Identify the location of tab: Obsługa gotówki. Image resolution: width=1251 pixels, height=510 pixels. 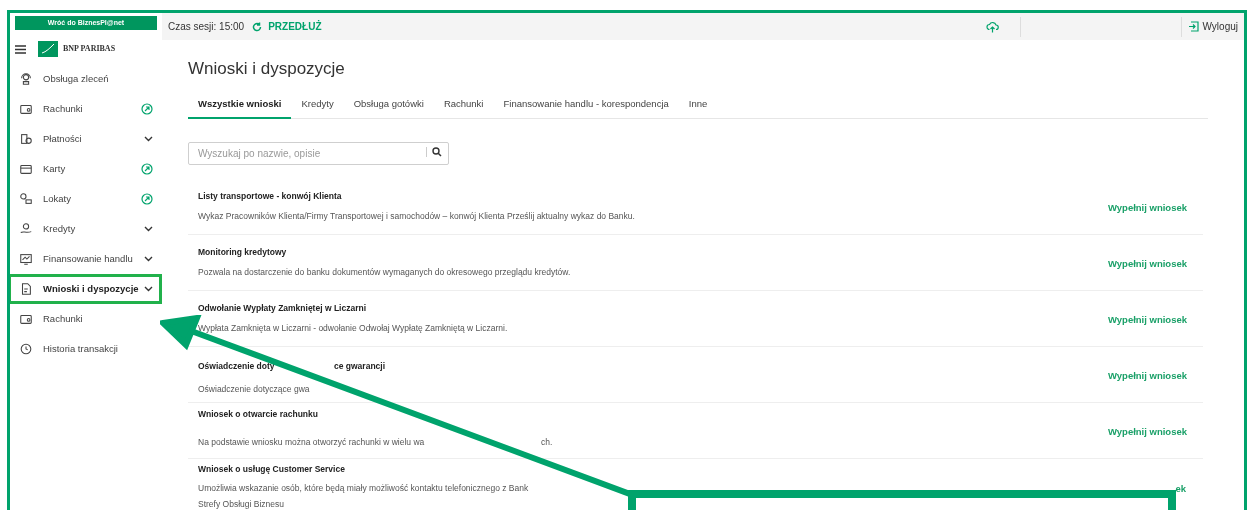
(388, 107).